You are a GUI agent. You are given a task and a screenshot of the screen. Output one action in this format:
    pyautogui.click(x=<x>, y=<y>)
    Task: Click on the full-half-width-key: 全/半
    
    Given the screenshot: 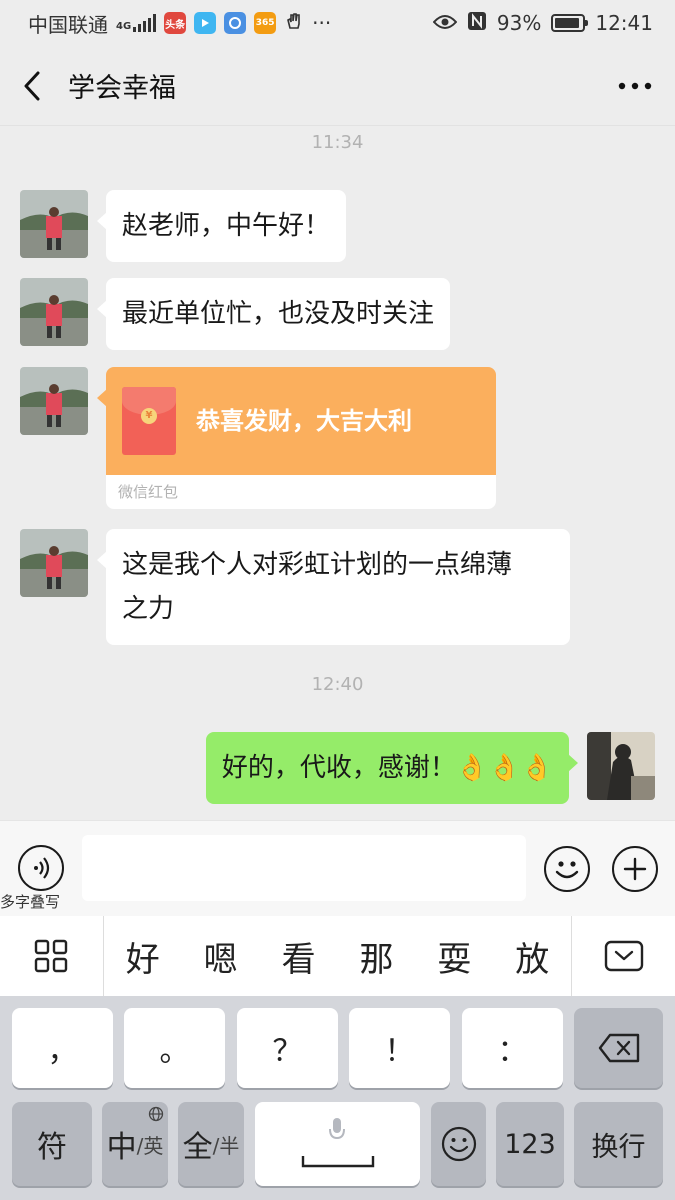 What is the action you would take?
    pyautogui.click(x=211, y=1144)
    